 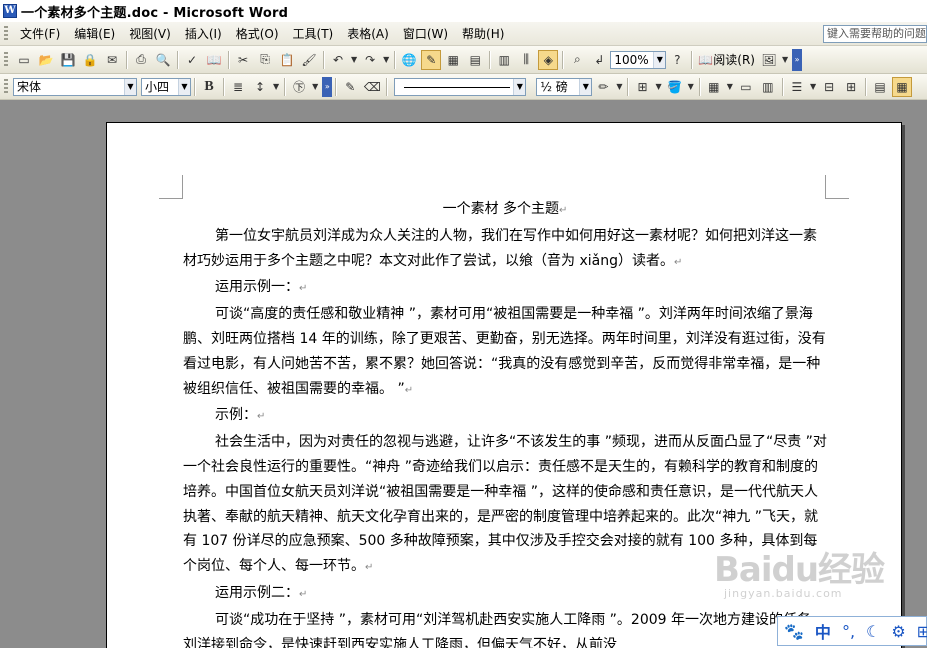 What do you see at coordinates (163, 60) in the screenshot?
I see `print-preview-icon: 🔍` at bounding box center [163, 60].